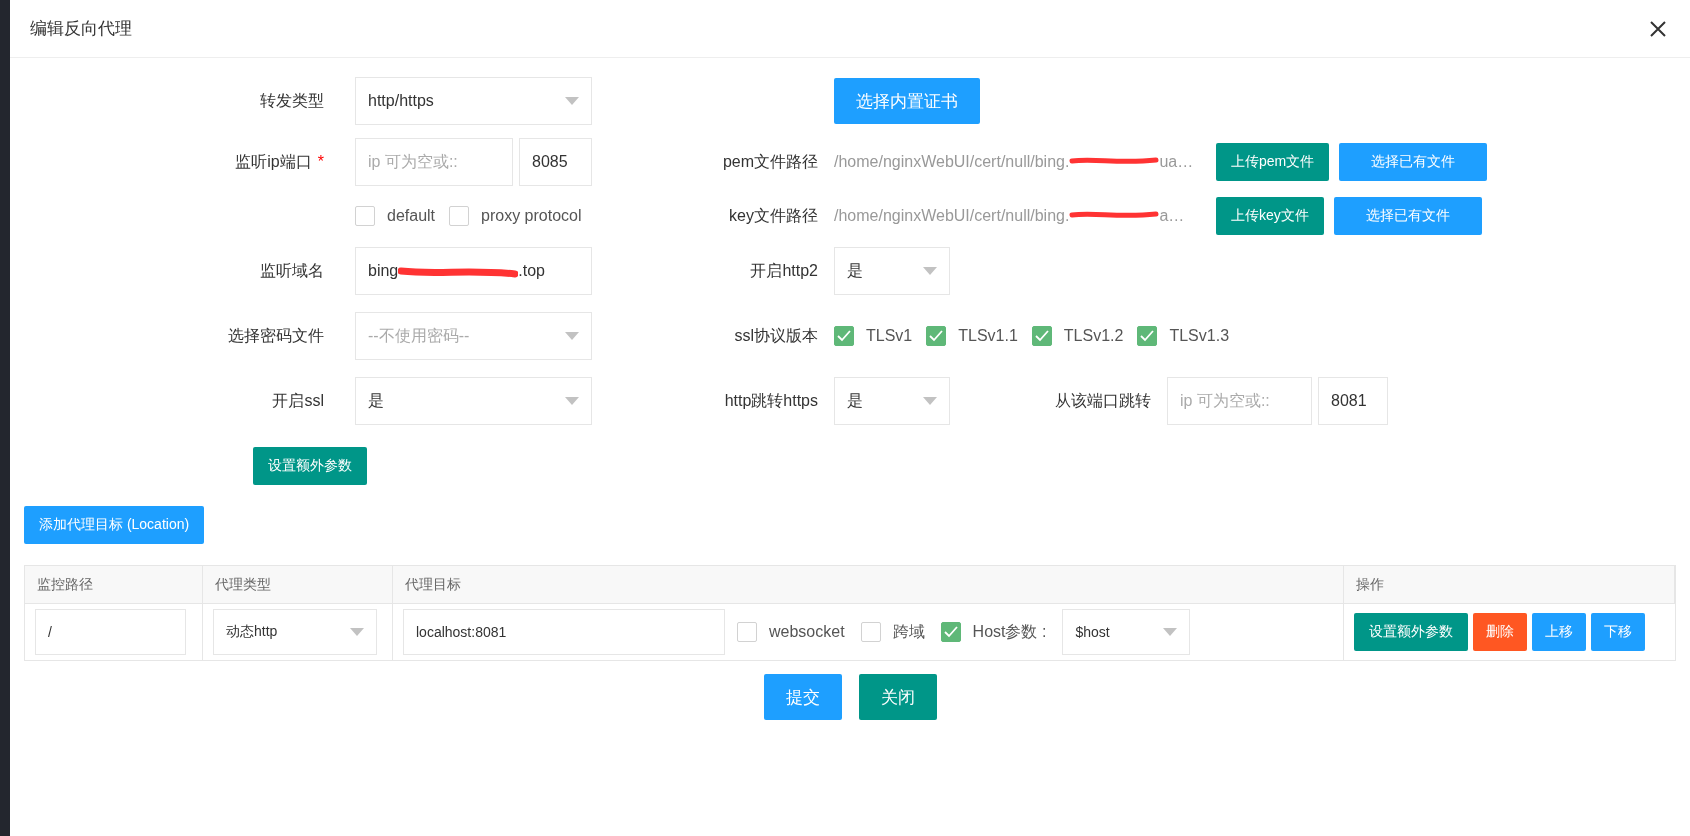  I want to click on dropdown-field: http/https, so click(473, 101).